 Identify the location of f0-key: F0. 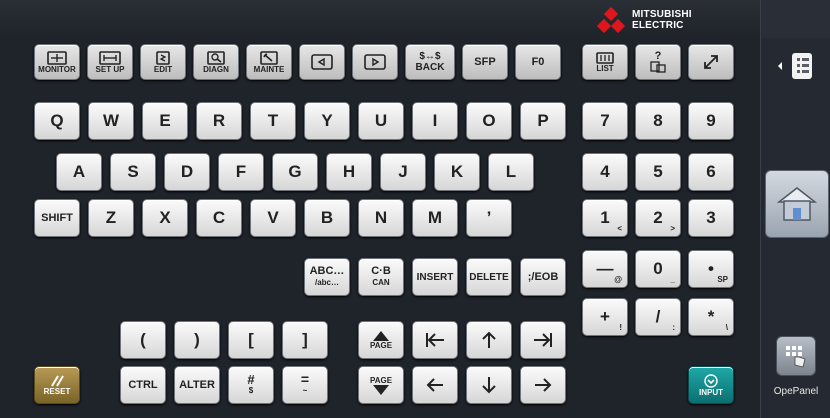
(538, 62).